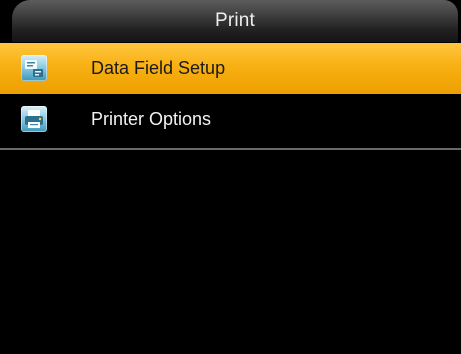 The height and width of the screenshot is (354, 461). I want to click on title-bar: Print, so click(235, 21).